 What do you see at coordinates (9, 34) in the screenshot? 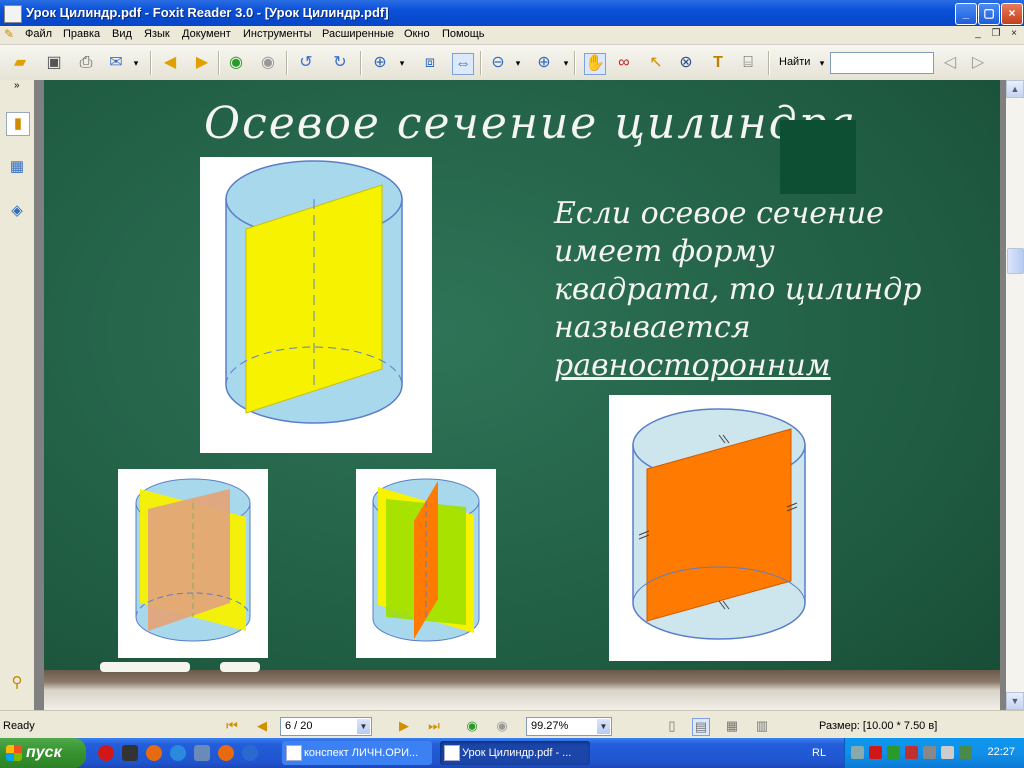
I see `document-icon: ✎` at bounding box center [9, 34].